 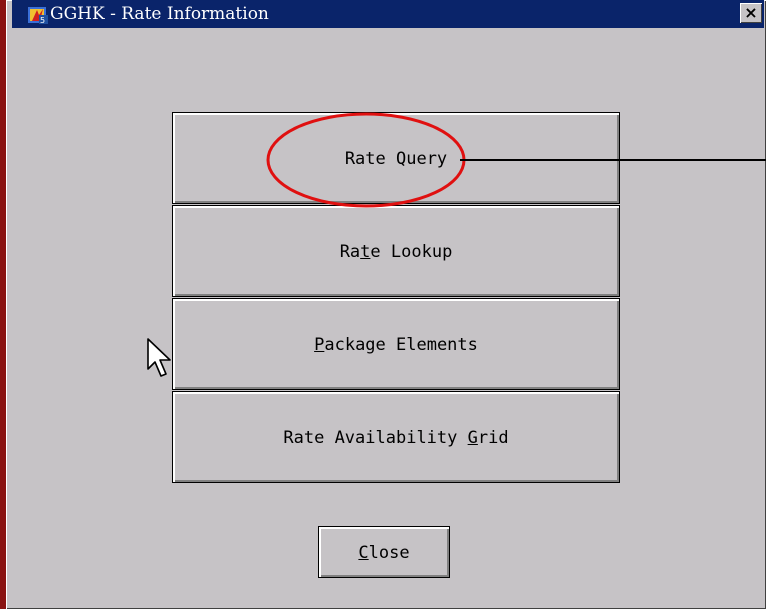 I want to click on app-icon: 5, so click(x=38, y=16).